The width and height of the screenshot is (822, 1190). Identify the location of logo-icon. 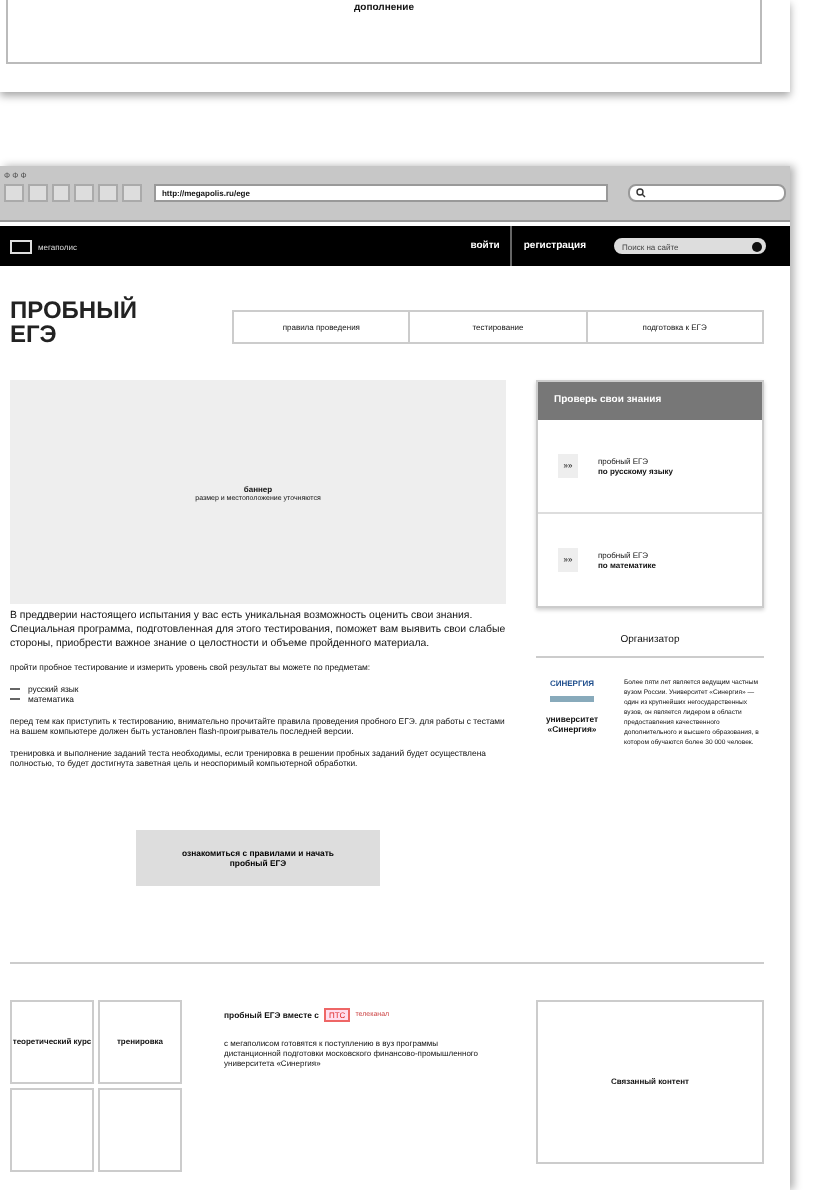
(21, 246).